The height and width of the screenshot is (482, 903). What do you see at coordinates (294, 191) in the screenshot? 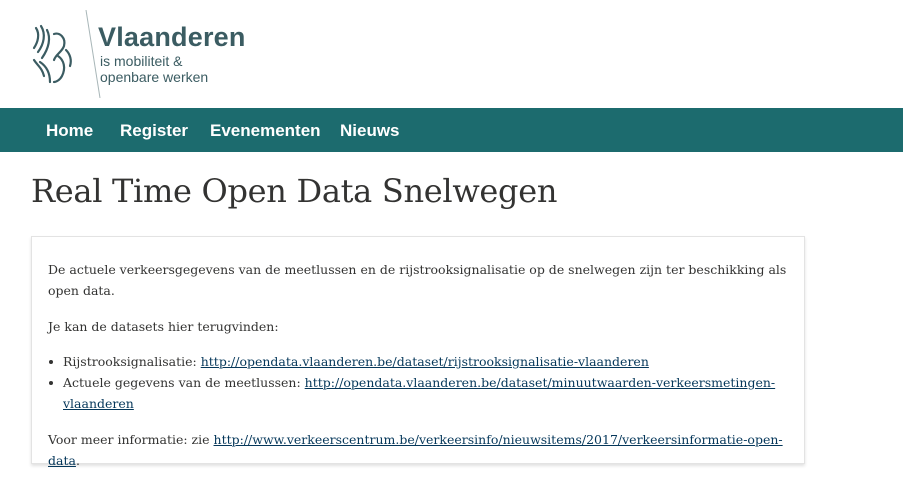
I see `page-title: Real Time Open Data Snelwegen` at bounding box center [294, 191].